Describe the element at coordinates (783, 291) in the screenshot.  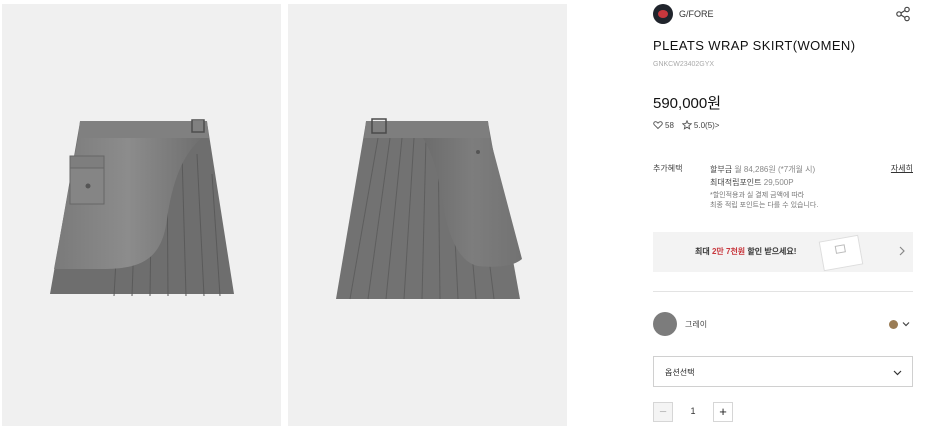
I see `divider` at that location.